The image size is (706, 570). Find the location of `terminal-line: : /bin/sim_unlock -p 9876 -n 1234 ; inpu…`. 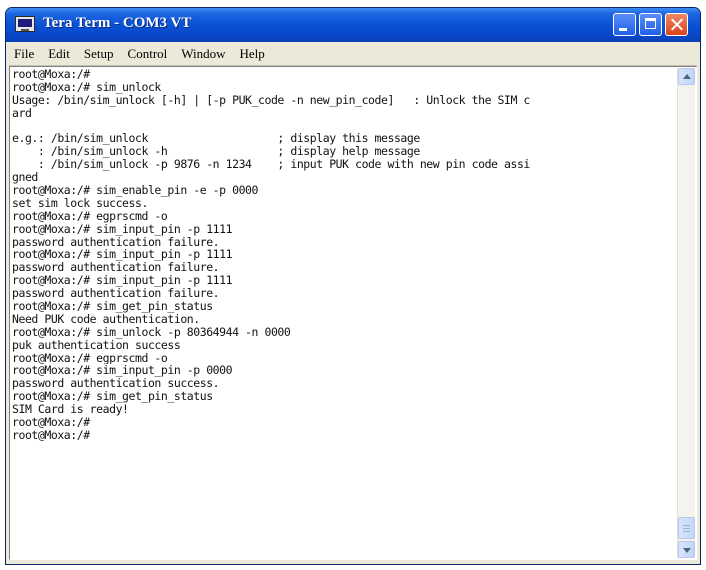

terminal-line: : /bin/sim_unlock -p 9876 -n 1234 ; inpu… is located at coordinates (271, 165).